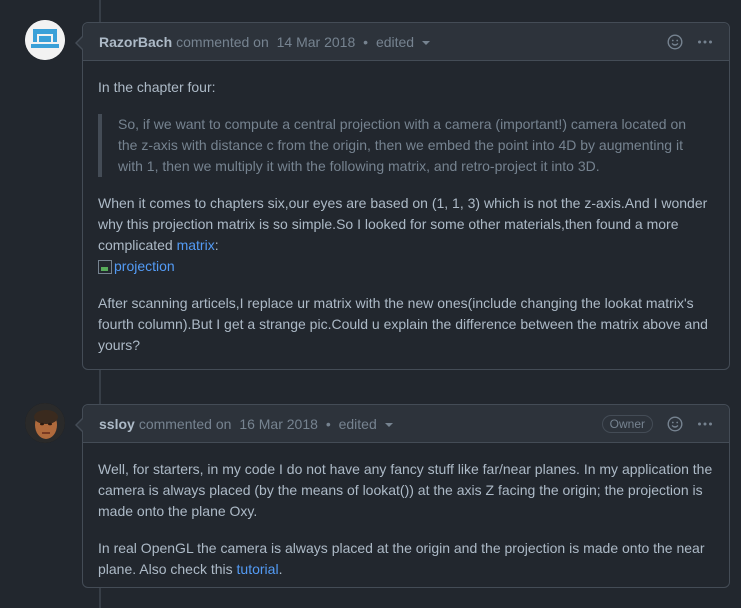 The height and width of the screenshot is (608, 741). Describe the element at coordinates (258, 569) in the screenshot. I see `tutorial-link: tutorial` at that location.